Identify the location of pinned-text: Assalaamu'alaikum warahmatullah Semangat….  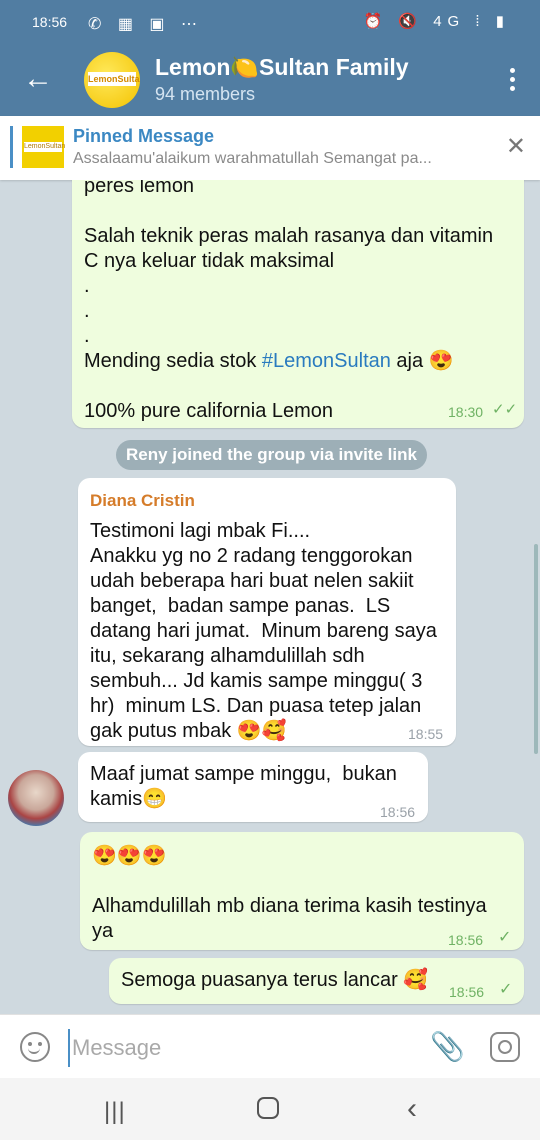
(252, 158).